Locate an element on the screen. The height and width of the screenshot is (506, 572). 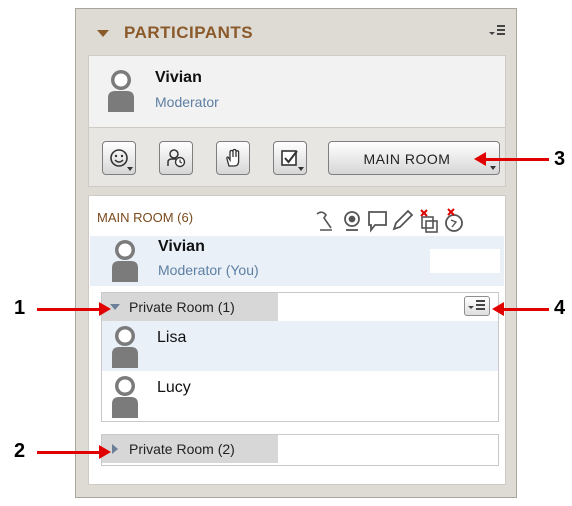
main-room-label: MAIN ROOM (6) is located at coordinates (145, 217).